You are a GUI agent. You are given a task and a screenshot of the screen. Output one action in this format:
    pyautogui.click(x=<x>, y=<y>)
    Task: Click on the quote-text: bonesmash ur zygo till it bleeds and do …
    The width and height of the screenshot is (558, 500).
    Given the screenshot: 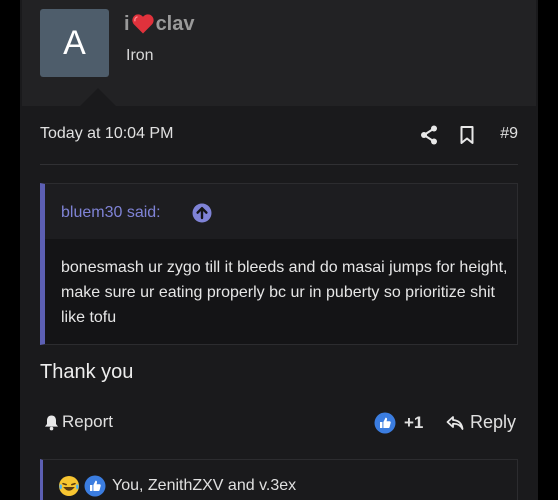 What is the action you would take?
    pyautogui.click(x=284, y=292)
    